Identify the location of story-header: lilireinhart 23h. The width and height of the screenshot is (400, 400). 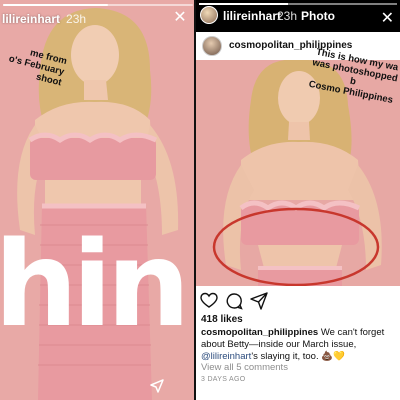
(98, 19).